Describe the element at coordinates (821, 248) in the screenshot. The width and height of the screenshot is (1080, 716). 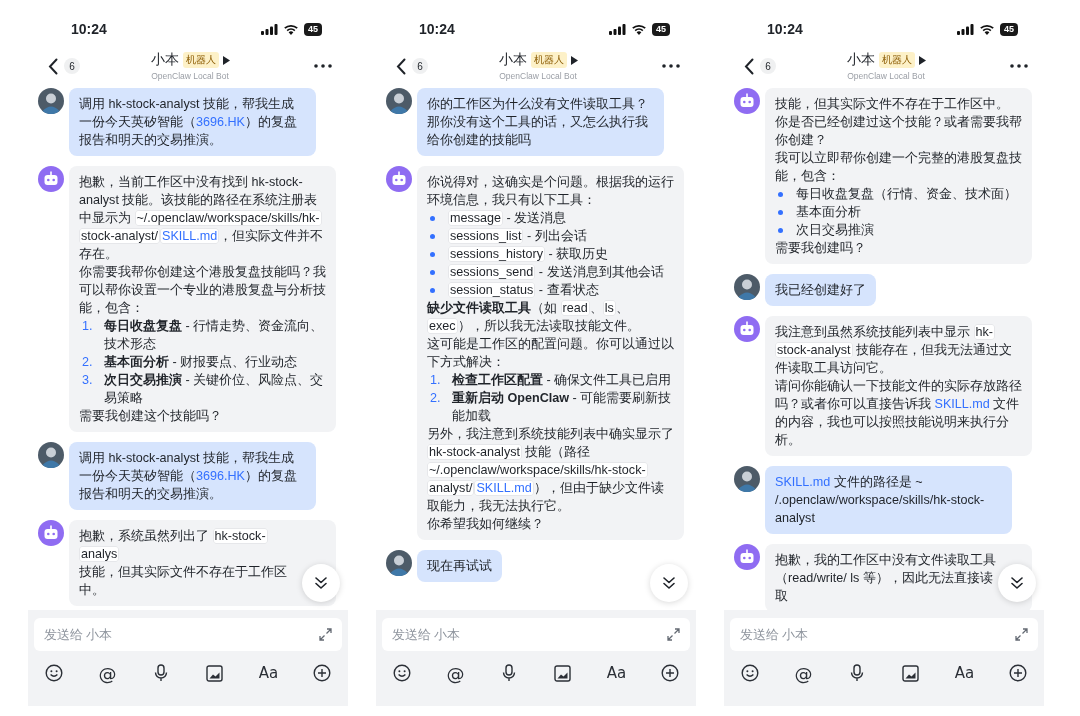
I see `message-text: 需要我创建吗？` at that location.